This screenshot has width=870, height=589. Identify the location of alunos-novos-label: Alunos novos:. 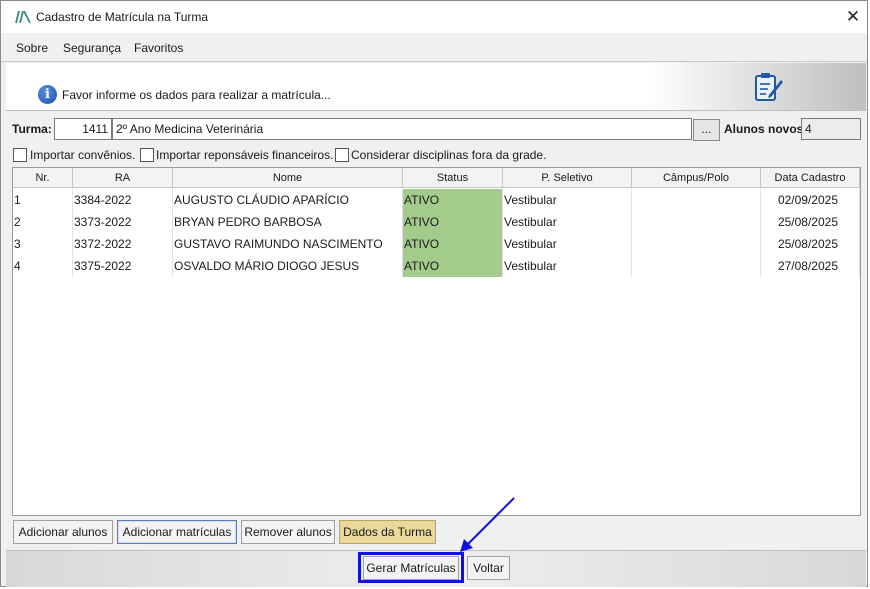
(766, 129).